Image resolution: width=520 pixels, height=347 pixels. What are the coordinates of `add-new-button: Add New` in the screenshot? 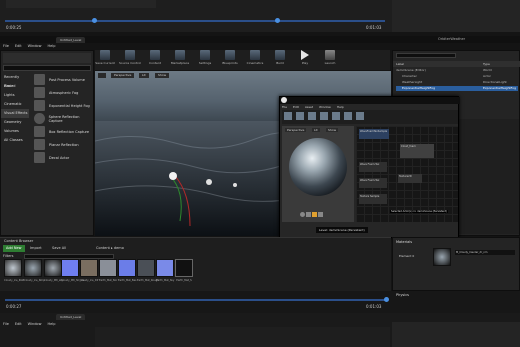 It's located at (14, 248).